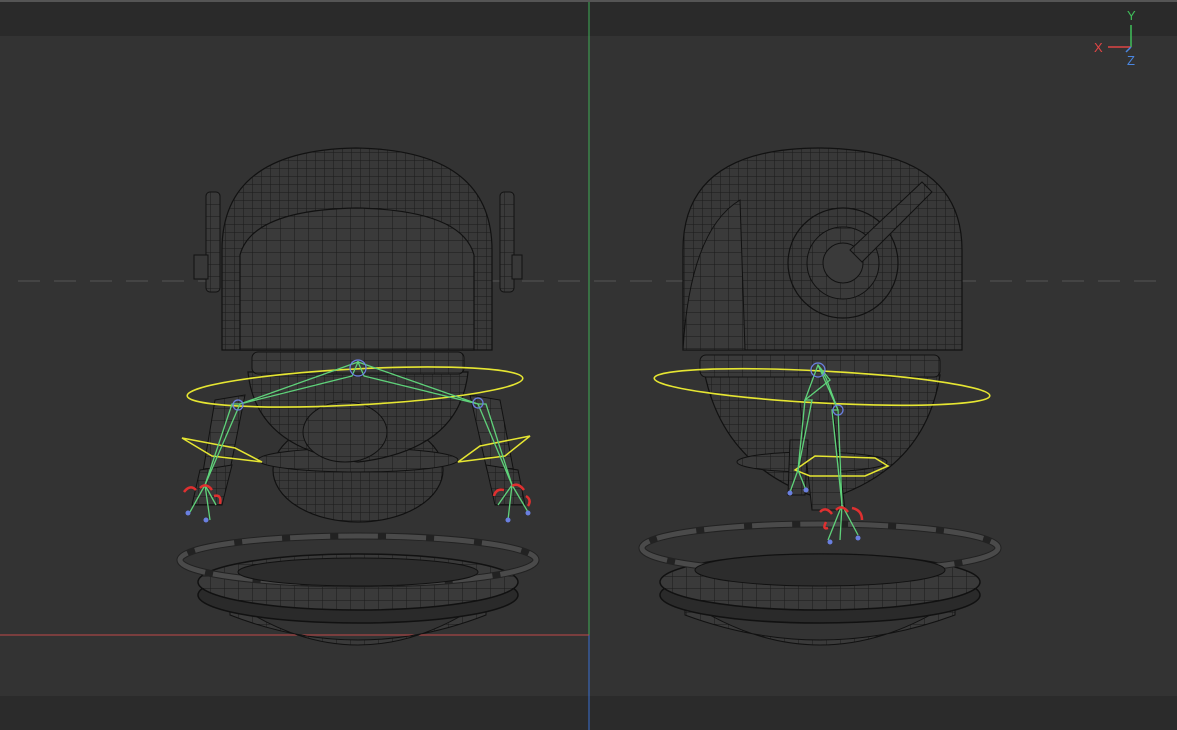  Describe the element at coordinates (820, 583) in the screenshot. I see `side-base-pedestal` at that location.